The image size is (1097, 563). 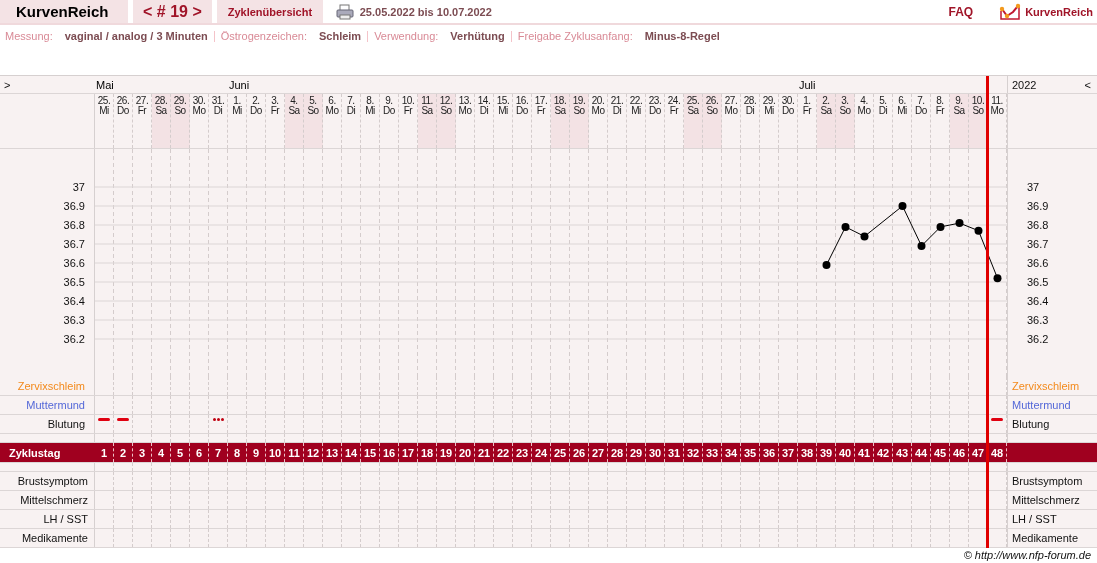 What do you see at coordinates (74, 225) in the screenshot?
I see `axis-label: 36.8` at bounding box center [74, 225].